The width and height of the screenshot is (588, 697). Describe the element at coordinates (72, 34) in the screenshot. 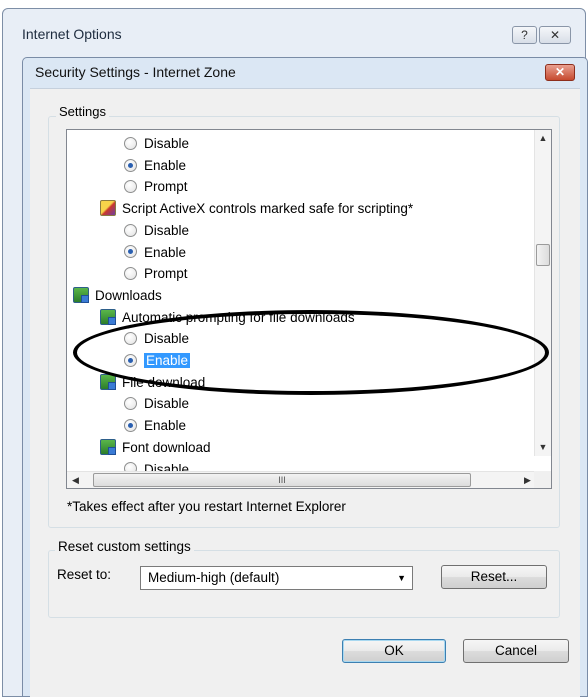

I see `outer-window-title: Internet Options` at that location.